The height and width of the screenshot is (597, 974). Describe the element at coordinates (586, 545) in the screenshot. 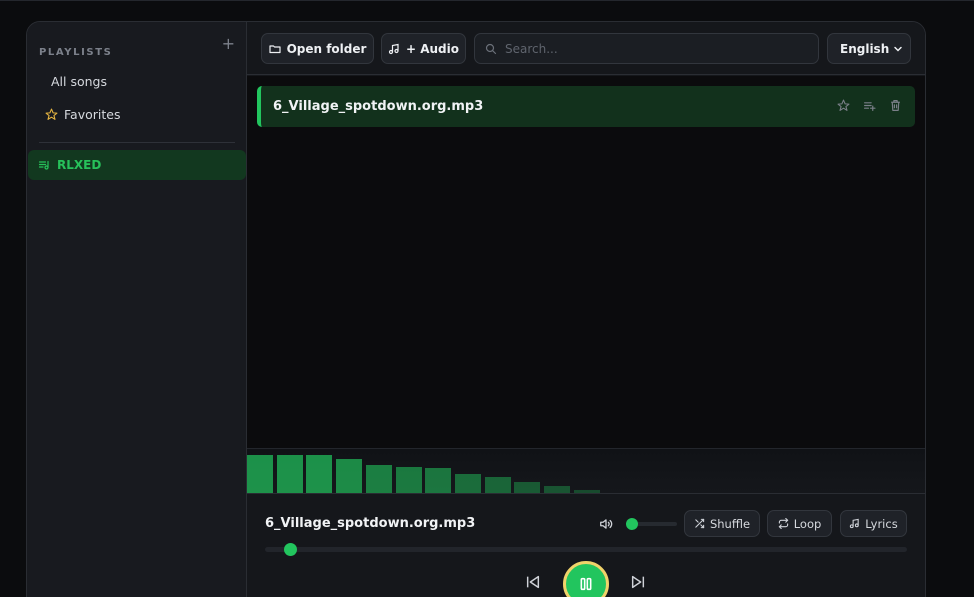

I see `player-bar: 6_Village_spotdown.org.mp3 Shuffle Loop` at that location.